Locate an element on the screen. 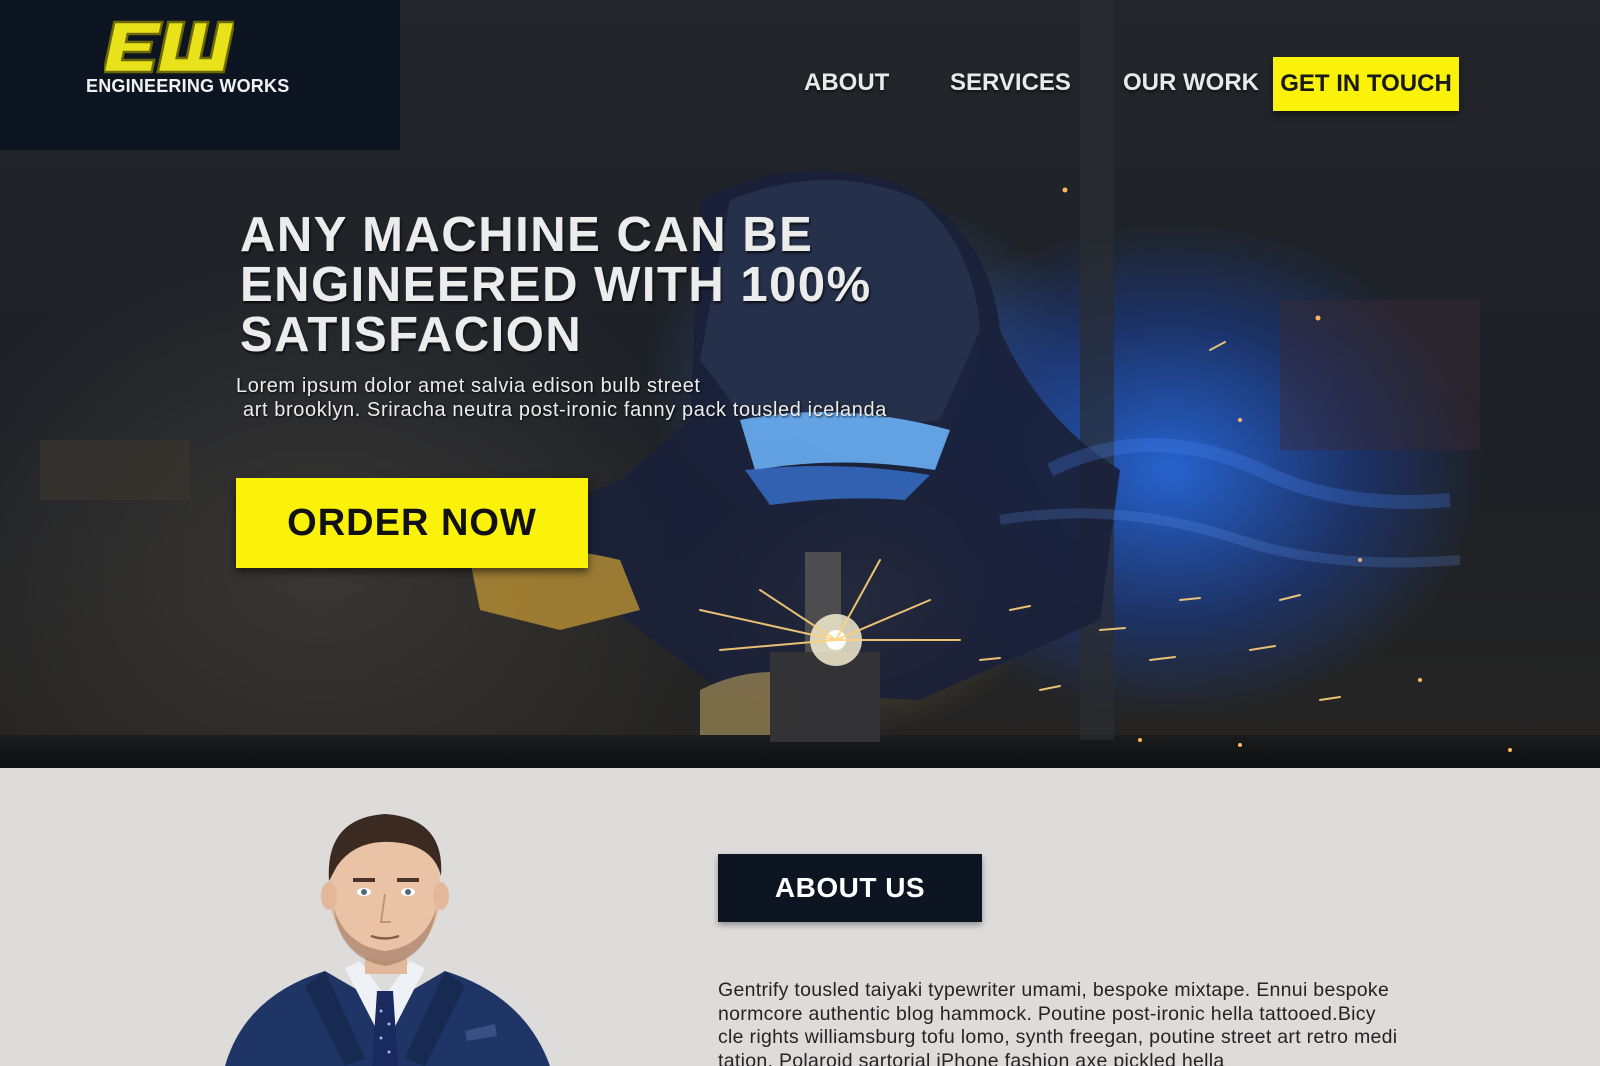 This screenshot has height=1066, width=1600. portrait-image is located at coordinates (387, 940).